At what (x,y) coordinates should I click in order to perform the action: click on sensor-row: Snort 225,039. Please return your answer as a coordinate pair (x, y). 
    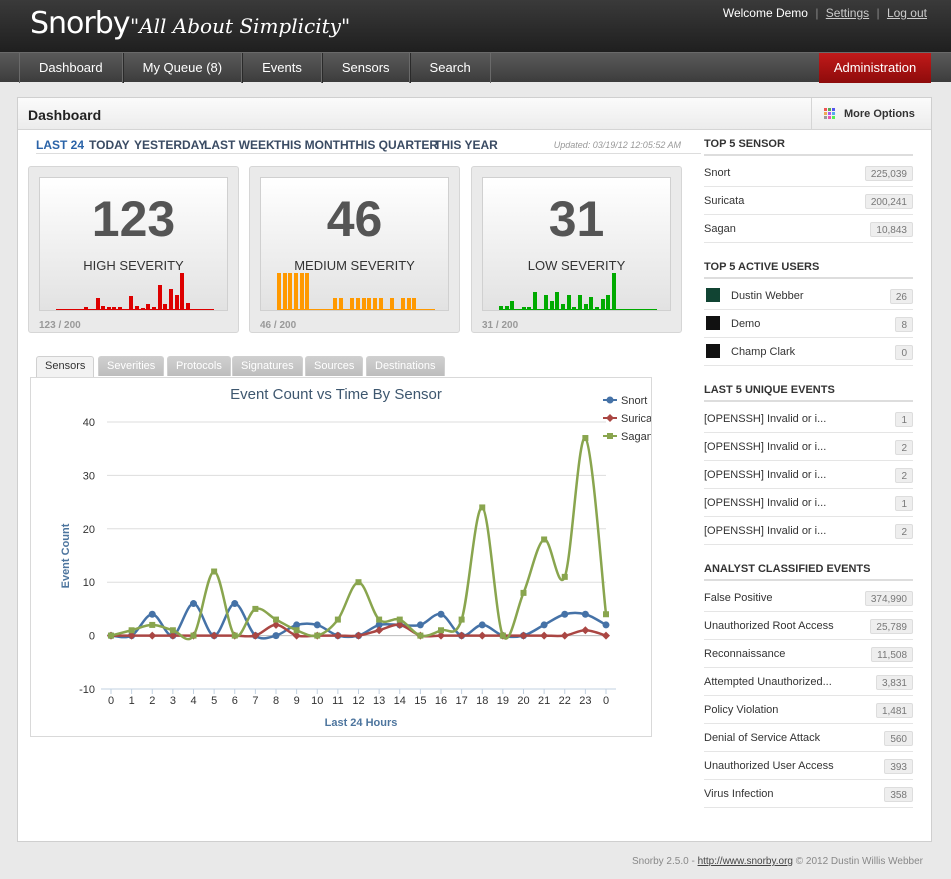
    Looking at the image, I should click on (808, 173).